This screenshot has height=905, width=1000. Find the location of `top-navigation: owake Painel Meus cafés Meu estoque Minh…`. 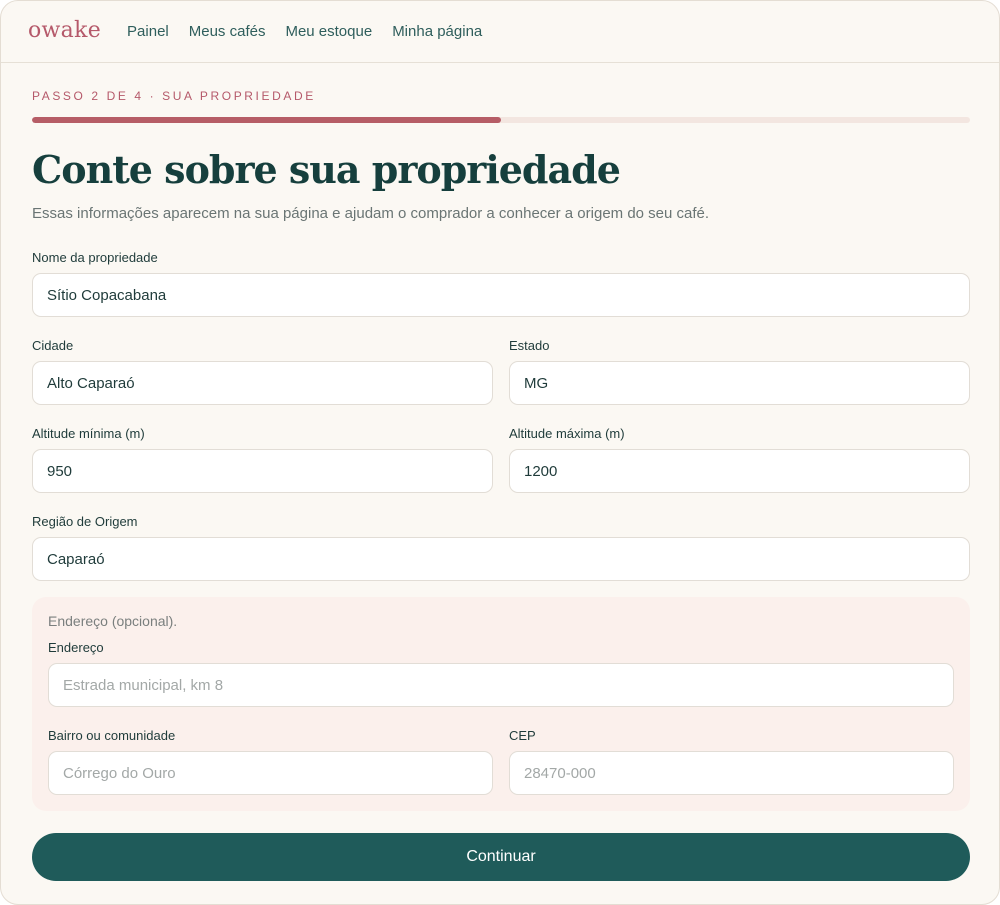

top-navigation: owake Painel Meus cafés Meu estoque Minh… is located at coordinates (500, 32).